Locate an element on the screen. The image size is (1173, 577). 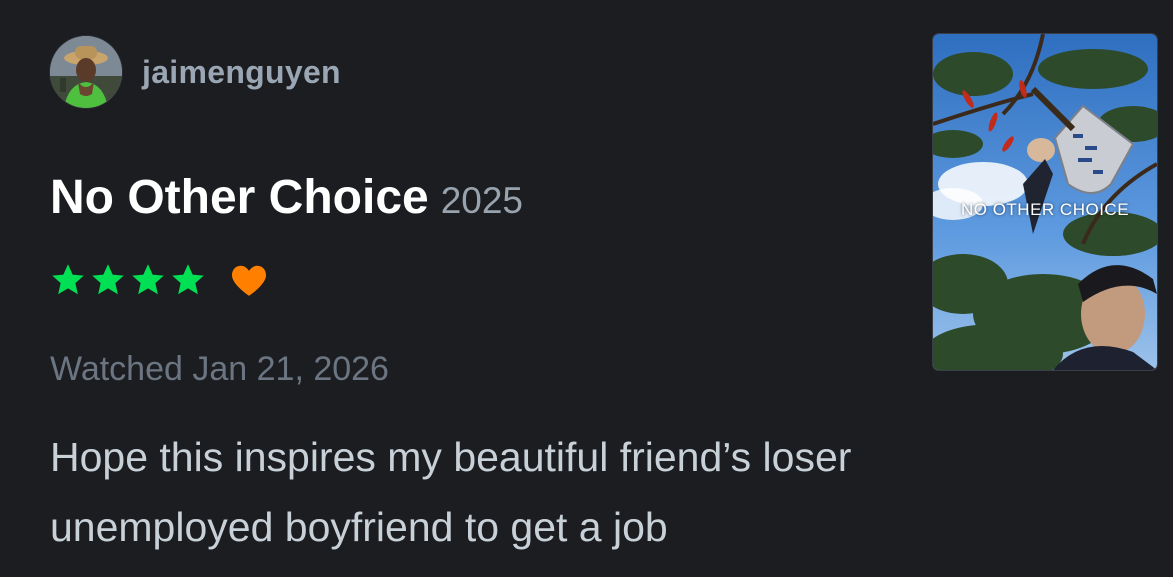
film-title-link: No Other Choice is located at coordinates (239, 197).